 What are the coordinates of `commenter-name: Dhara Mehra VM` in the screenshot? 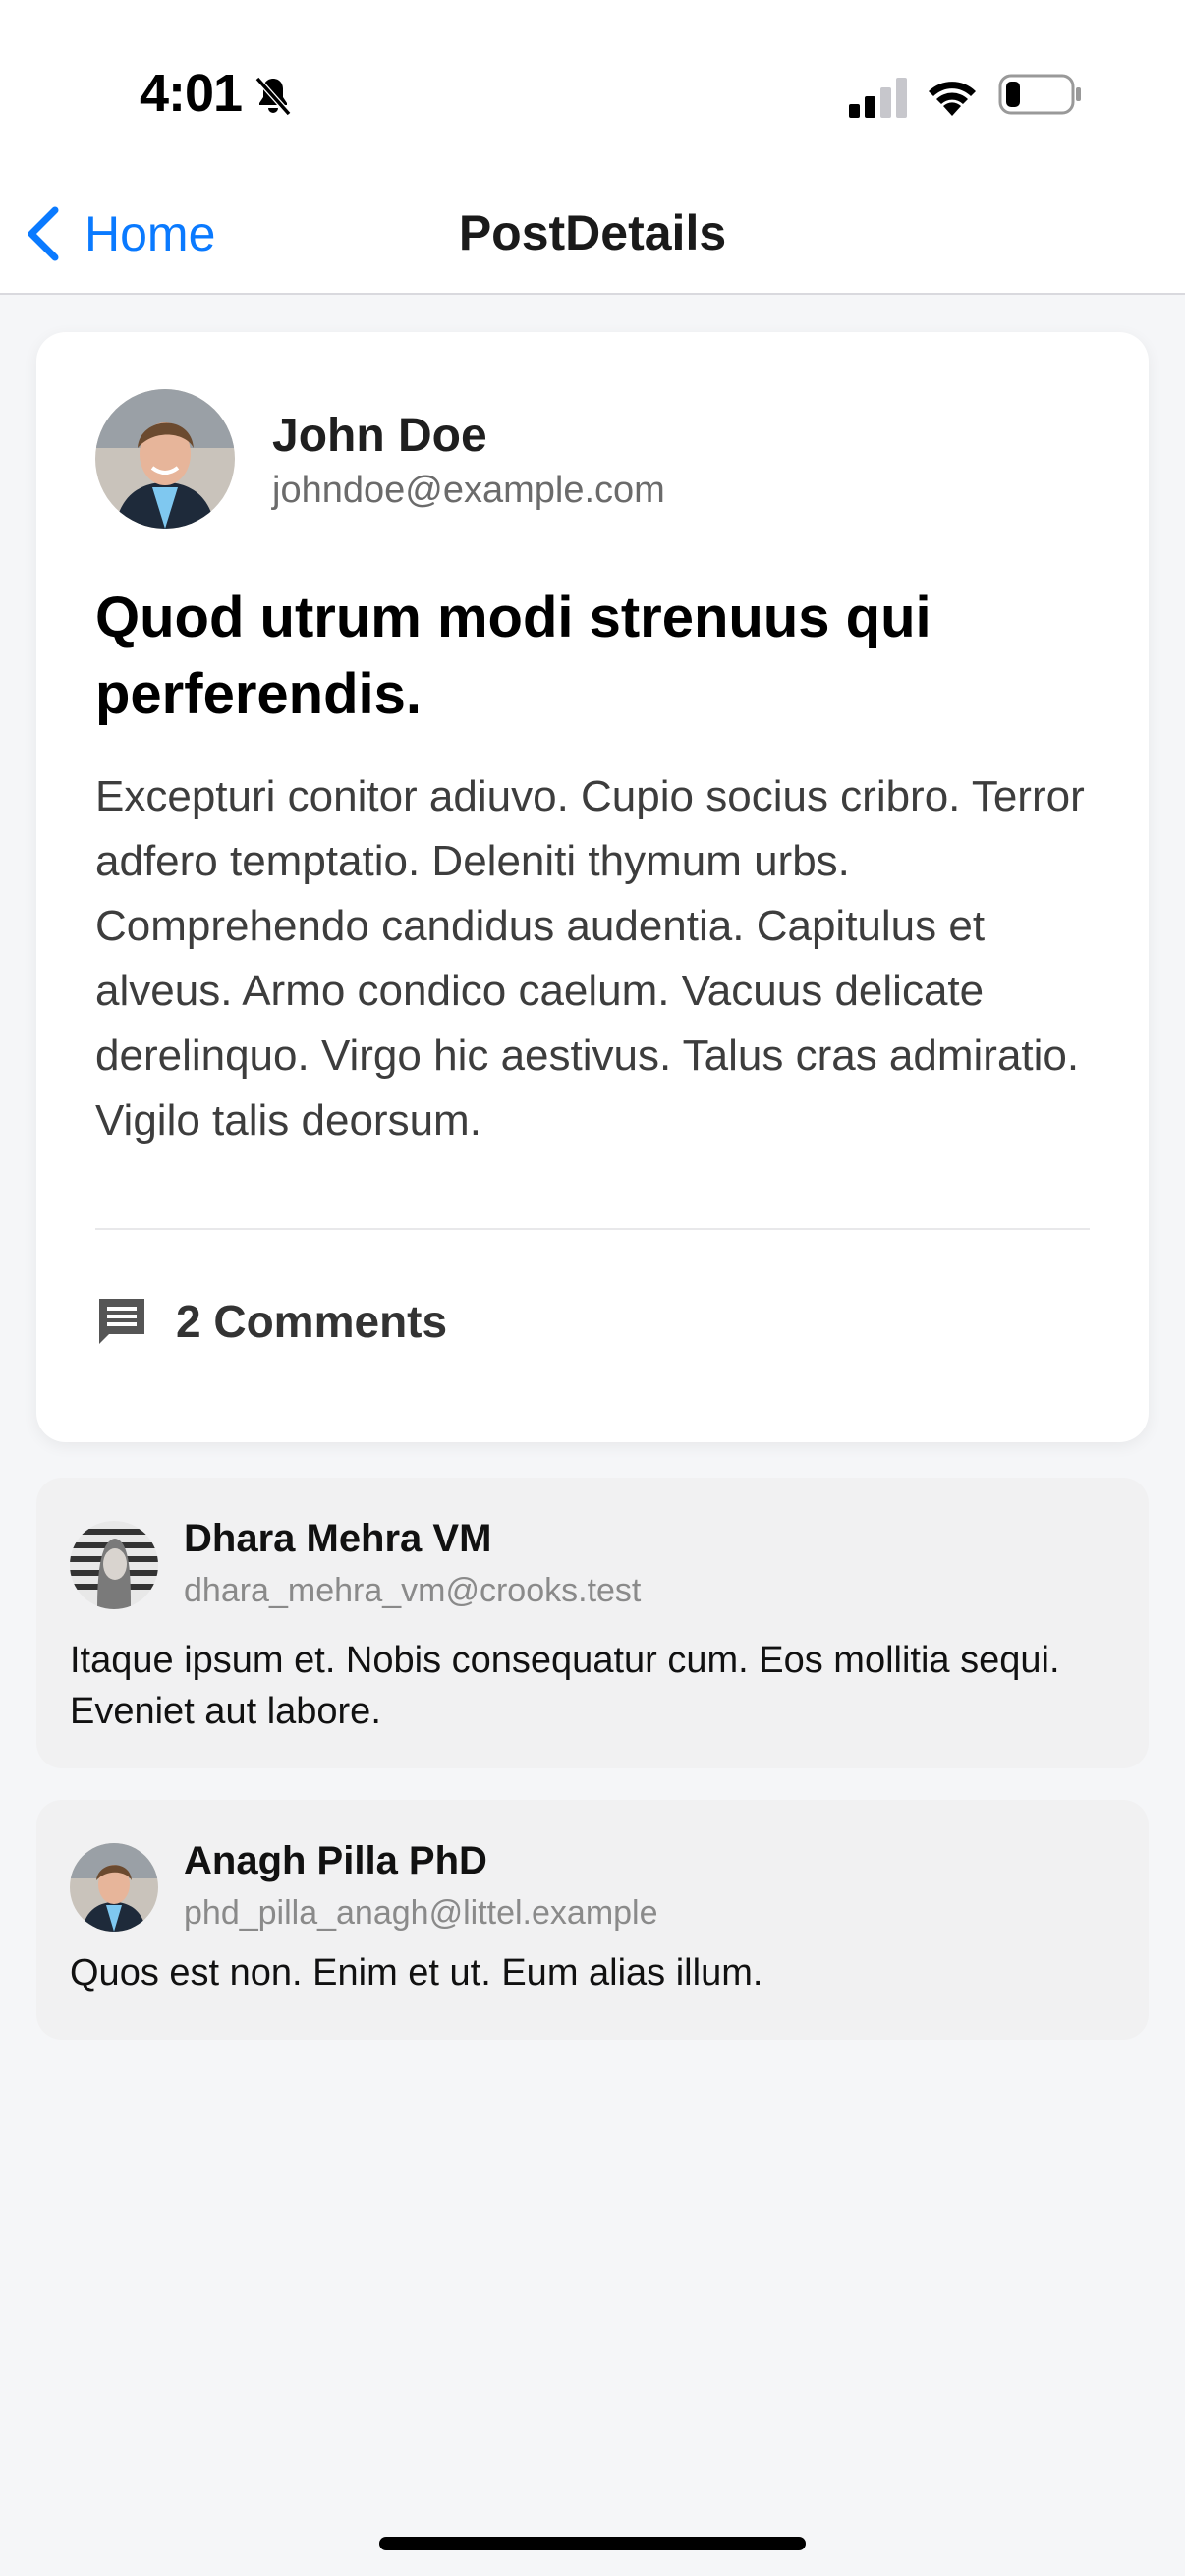 It's located at (338, 1538).